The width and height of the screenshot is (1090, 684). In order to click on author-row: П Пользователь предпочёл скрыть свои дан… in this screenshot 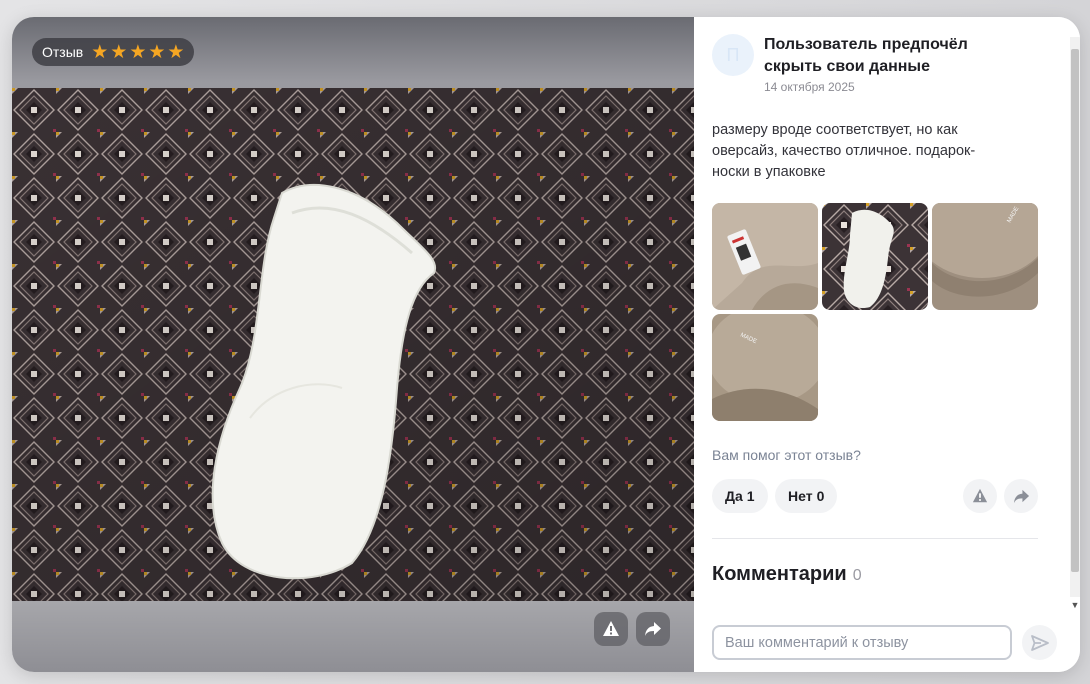, I will do `click(863, 64)`.